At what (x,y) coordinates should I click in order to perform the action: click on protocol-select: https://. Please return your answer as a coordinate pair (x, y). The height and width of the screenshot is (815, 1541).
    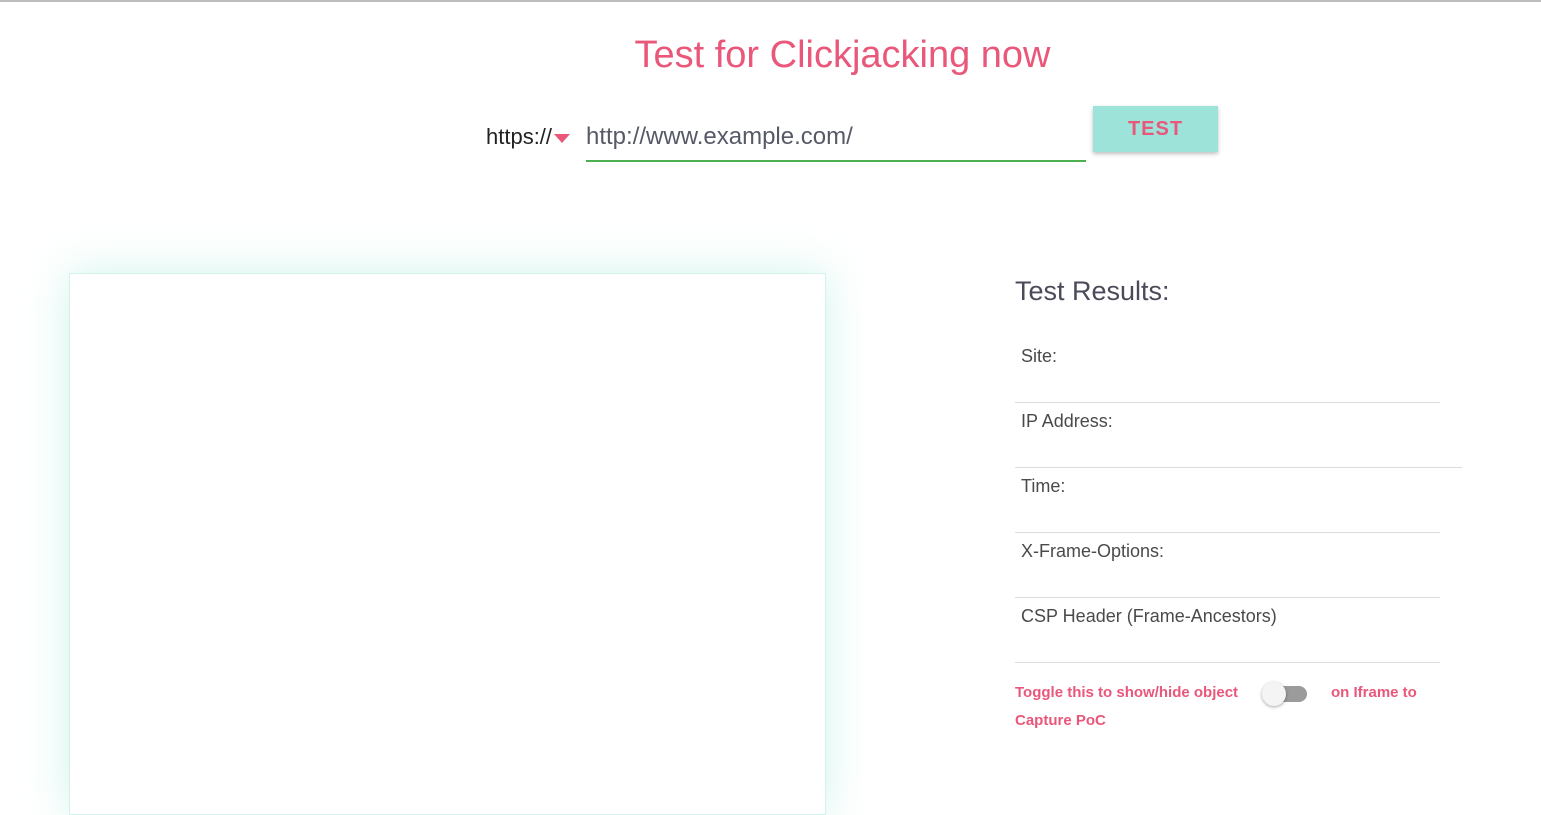
    Looking at the image, I should click on (528, 137).